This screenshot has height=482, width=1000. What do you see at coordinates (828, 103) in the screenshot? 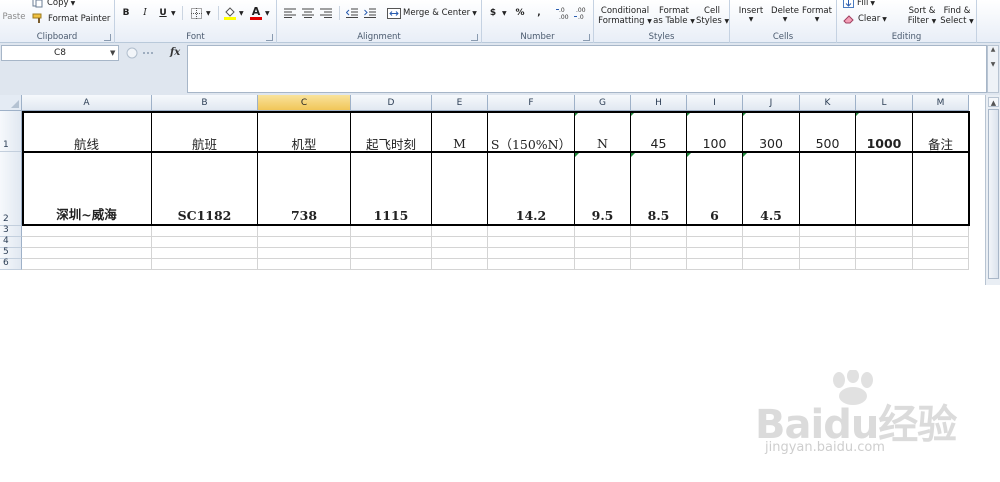
I see `column-header-k: K` at bounding box center [828, 103].